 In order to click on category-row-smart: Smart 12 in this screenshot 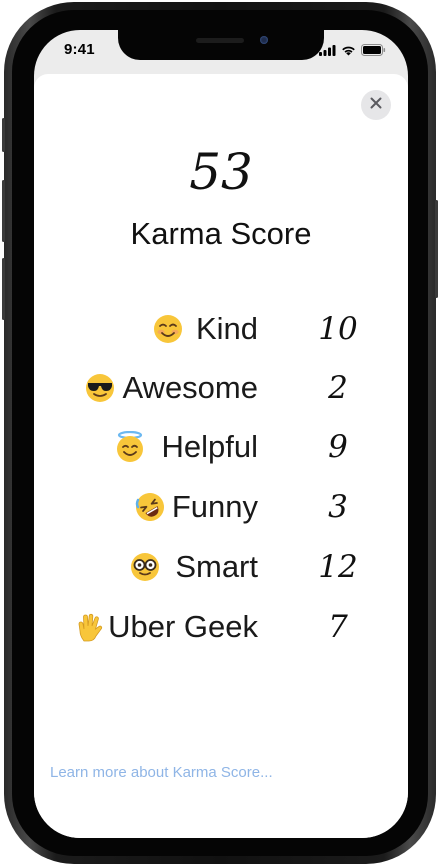, I will do `click(221, 567)`.